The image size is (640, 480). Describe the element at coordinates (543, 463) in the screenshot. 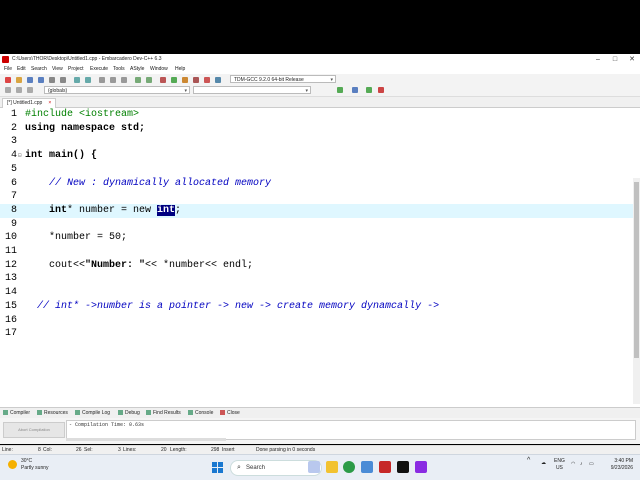

I see `cloud-icon: ☁` at that location.